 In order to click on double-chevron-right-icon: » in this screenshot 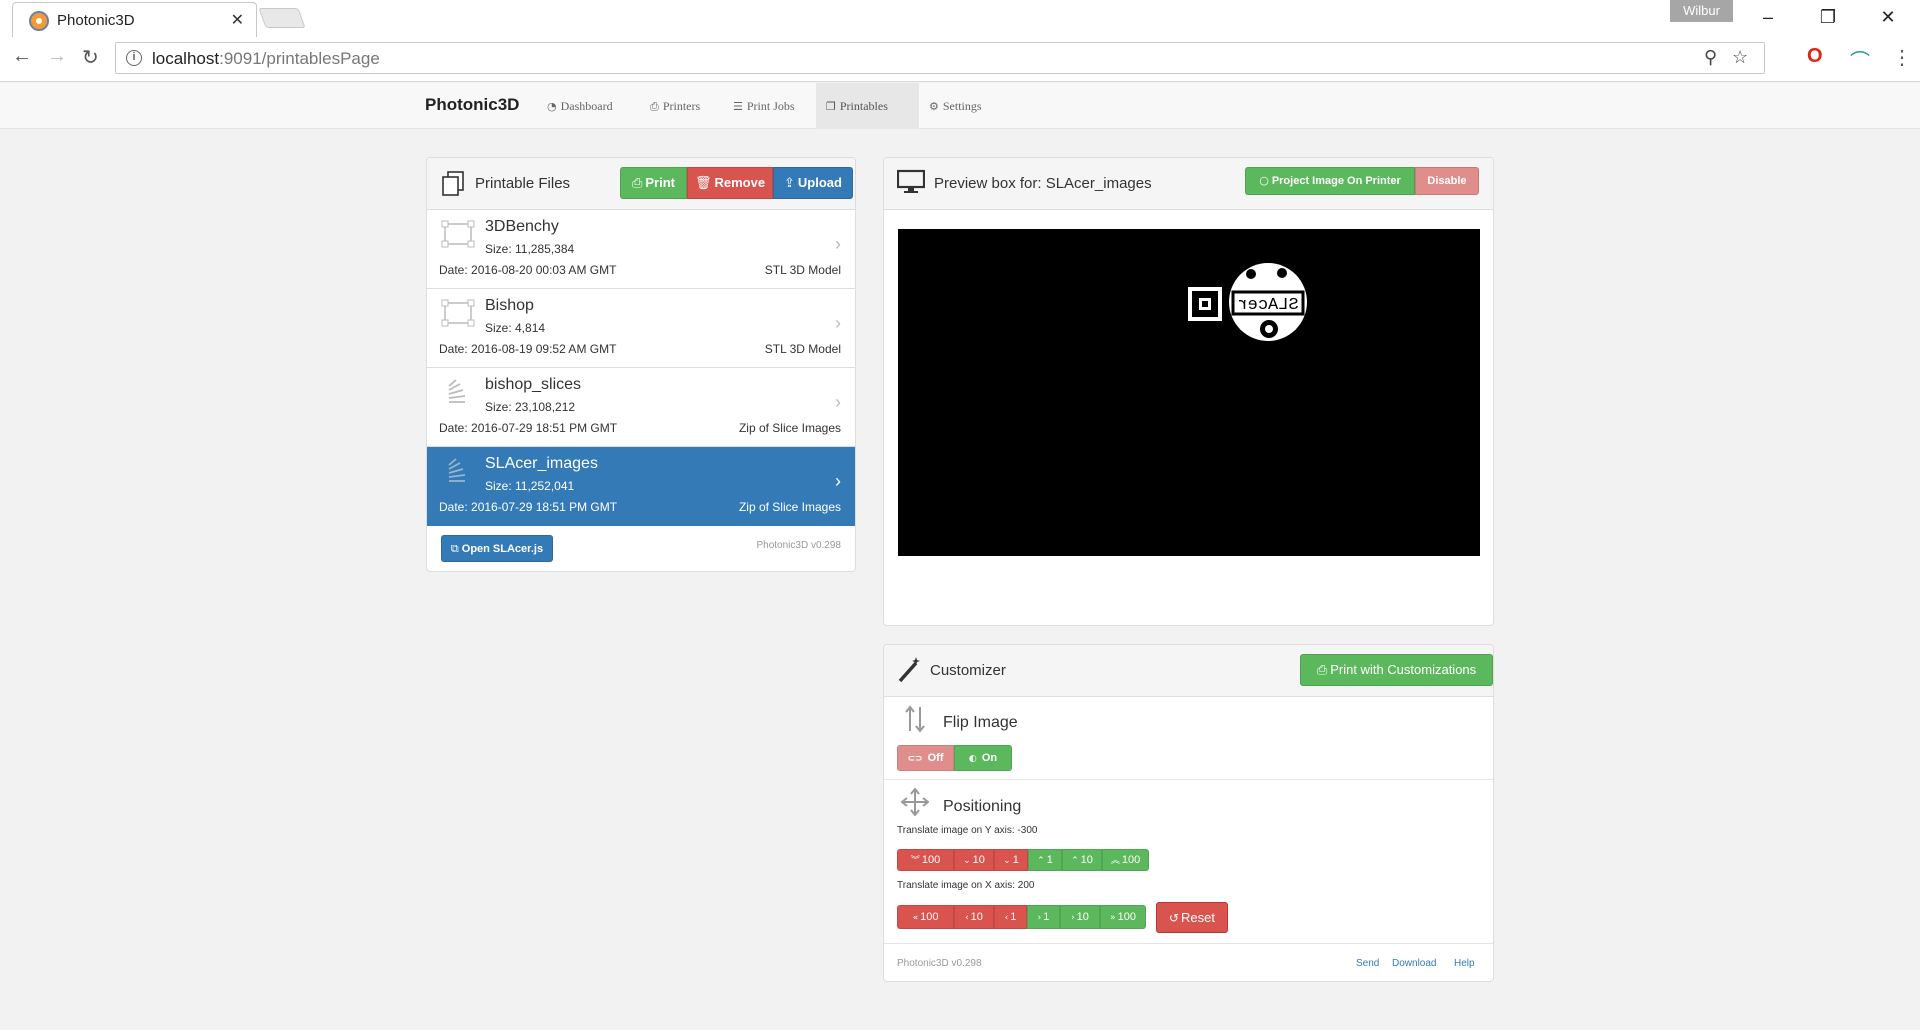, I will do `click(1113, 918)`.